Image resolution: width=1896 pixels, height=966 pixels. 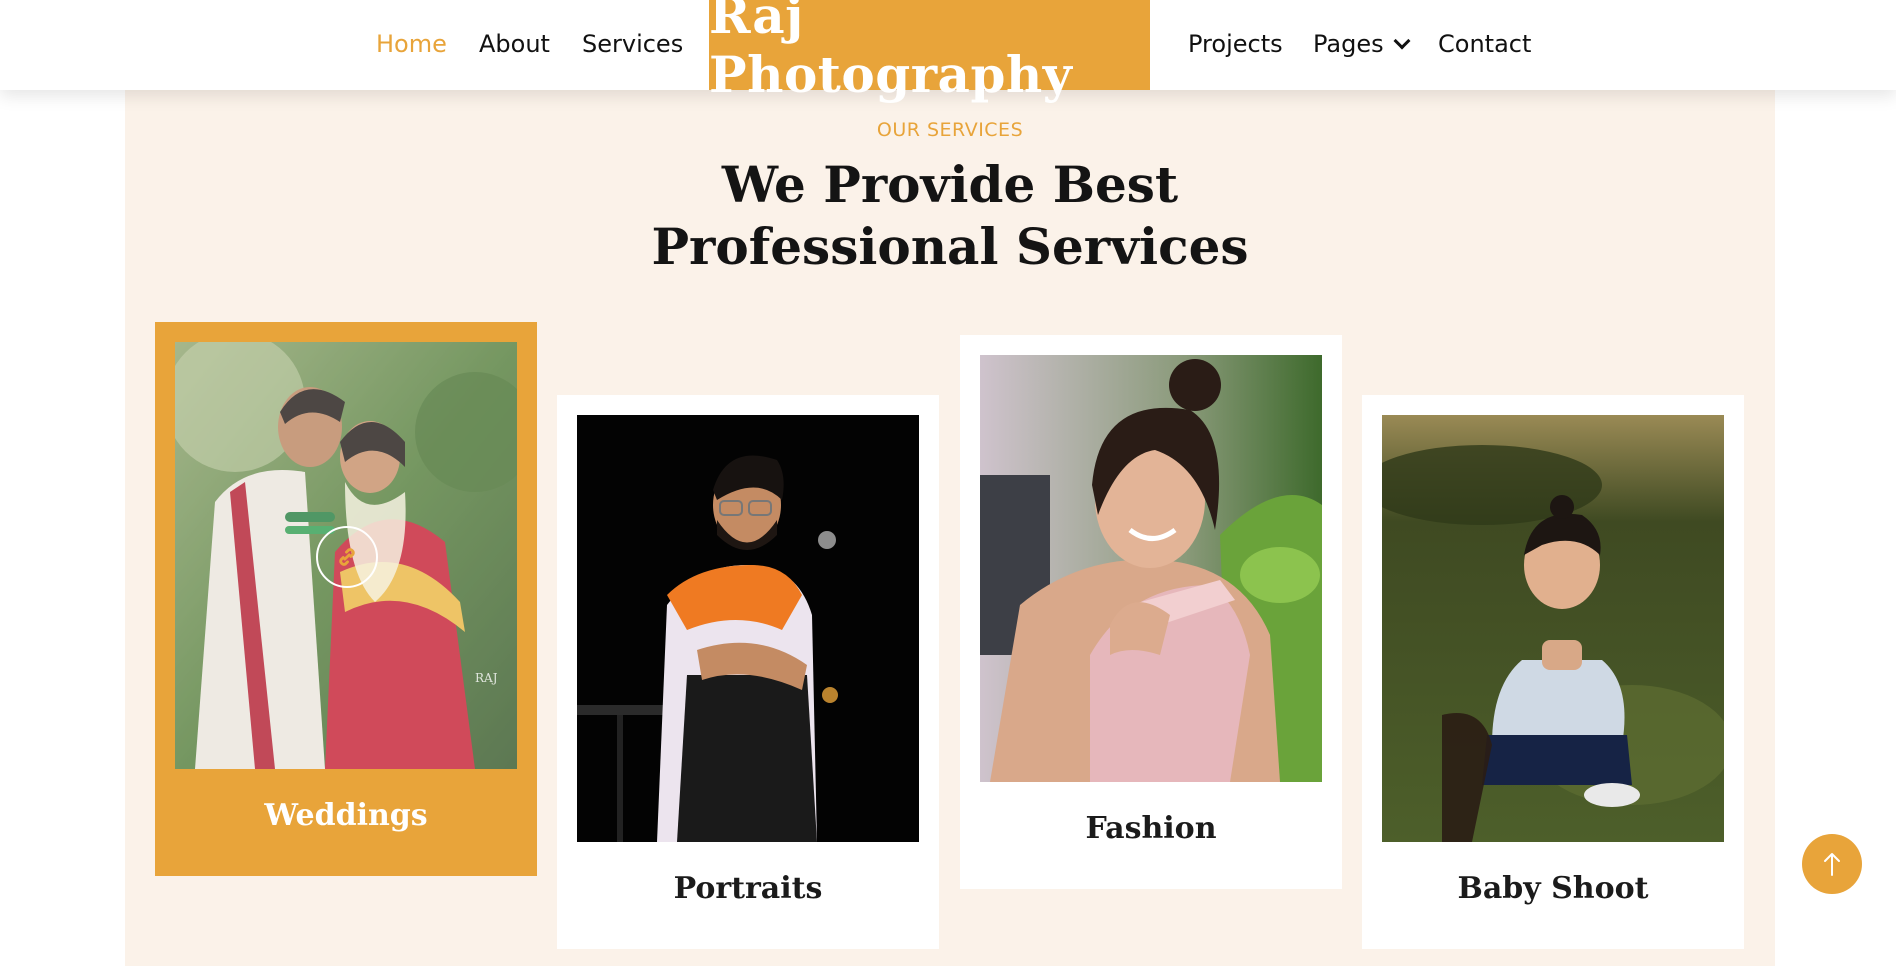 I want to click on fashion-photo, so click(x=1151, y=568).